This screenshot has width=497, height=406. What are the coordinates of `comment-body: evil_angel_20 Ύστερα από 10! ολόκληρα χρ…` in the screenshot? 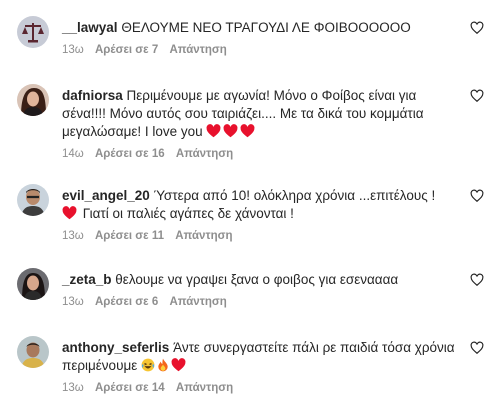 It's located at (262, 205).